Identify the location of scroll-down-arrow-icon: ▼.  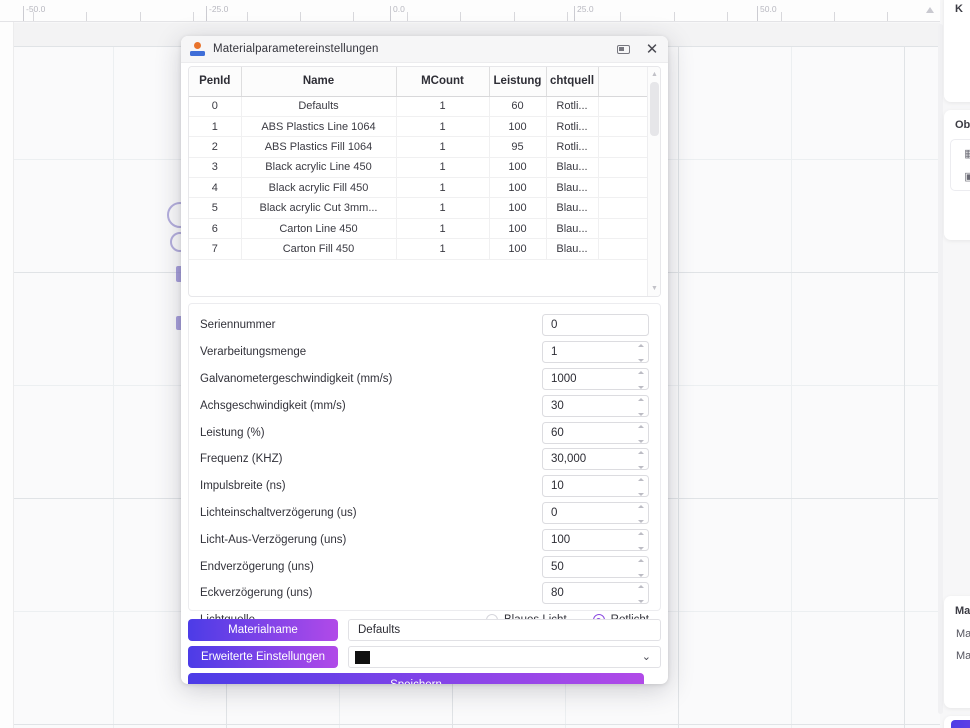
(654, 288).